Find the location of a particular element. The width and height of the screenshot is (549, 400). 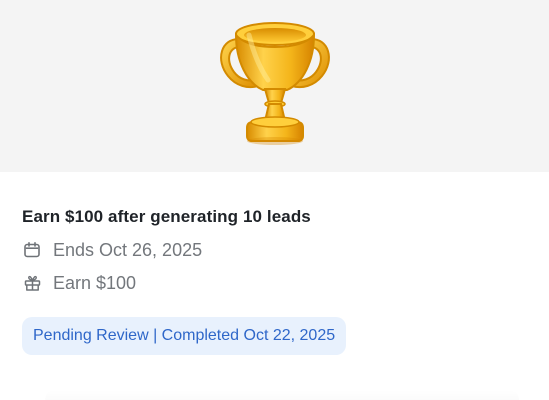

reward-title: Earn $100 after generating 10 leads is located at coordinates (166, 216).